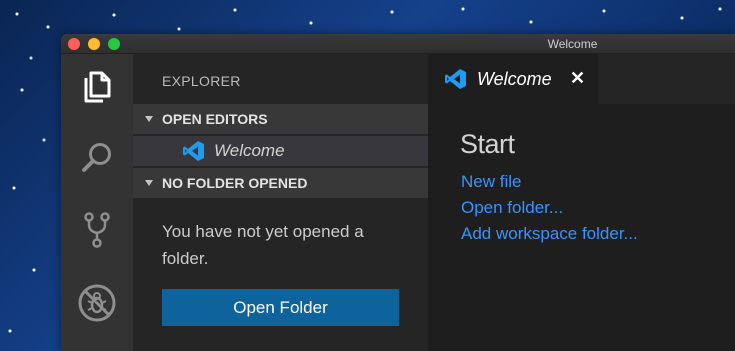 The width and height of the screenshot is (735, 351). I want to click on open-folder-button: Open Folder, so click(280, 307).